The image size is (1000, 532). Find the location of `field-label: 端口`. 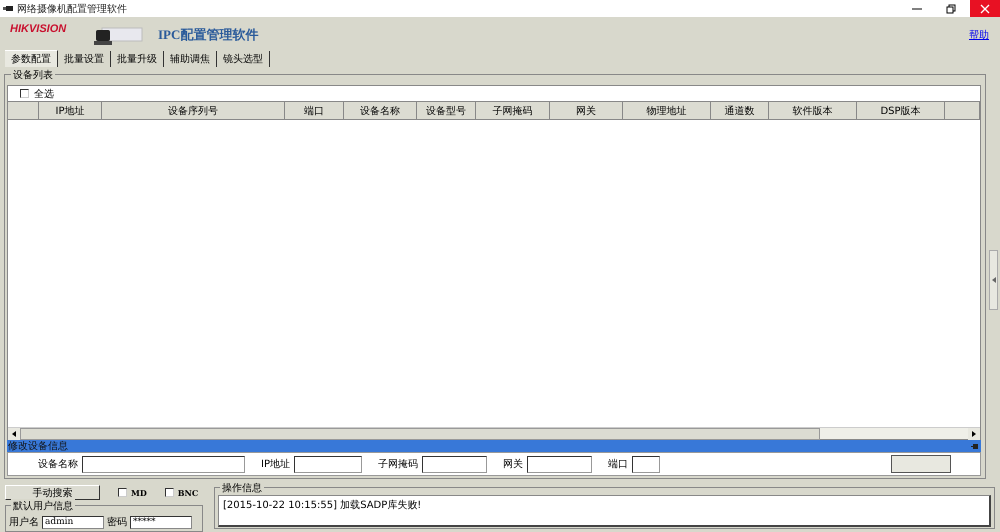

field-label: 端口 is located at coordinates (618, 464).